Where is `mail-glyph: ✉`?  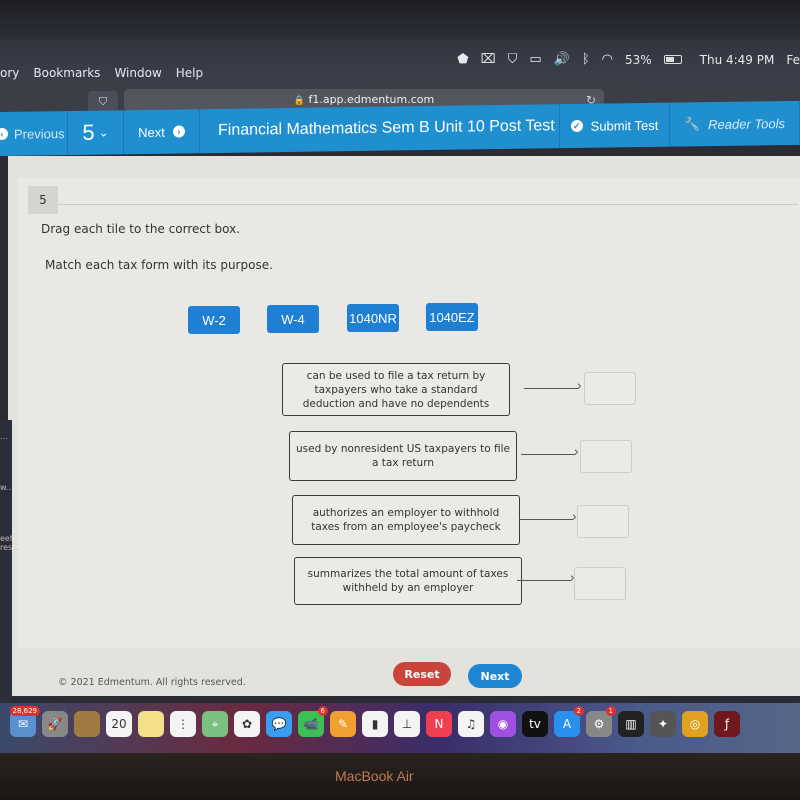
mail-glyph: ✉ is located at coordinates (23, 724).